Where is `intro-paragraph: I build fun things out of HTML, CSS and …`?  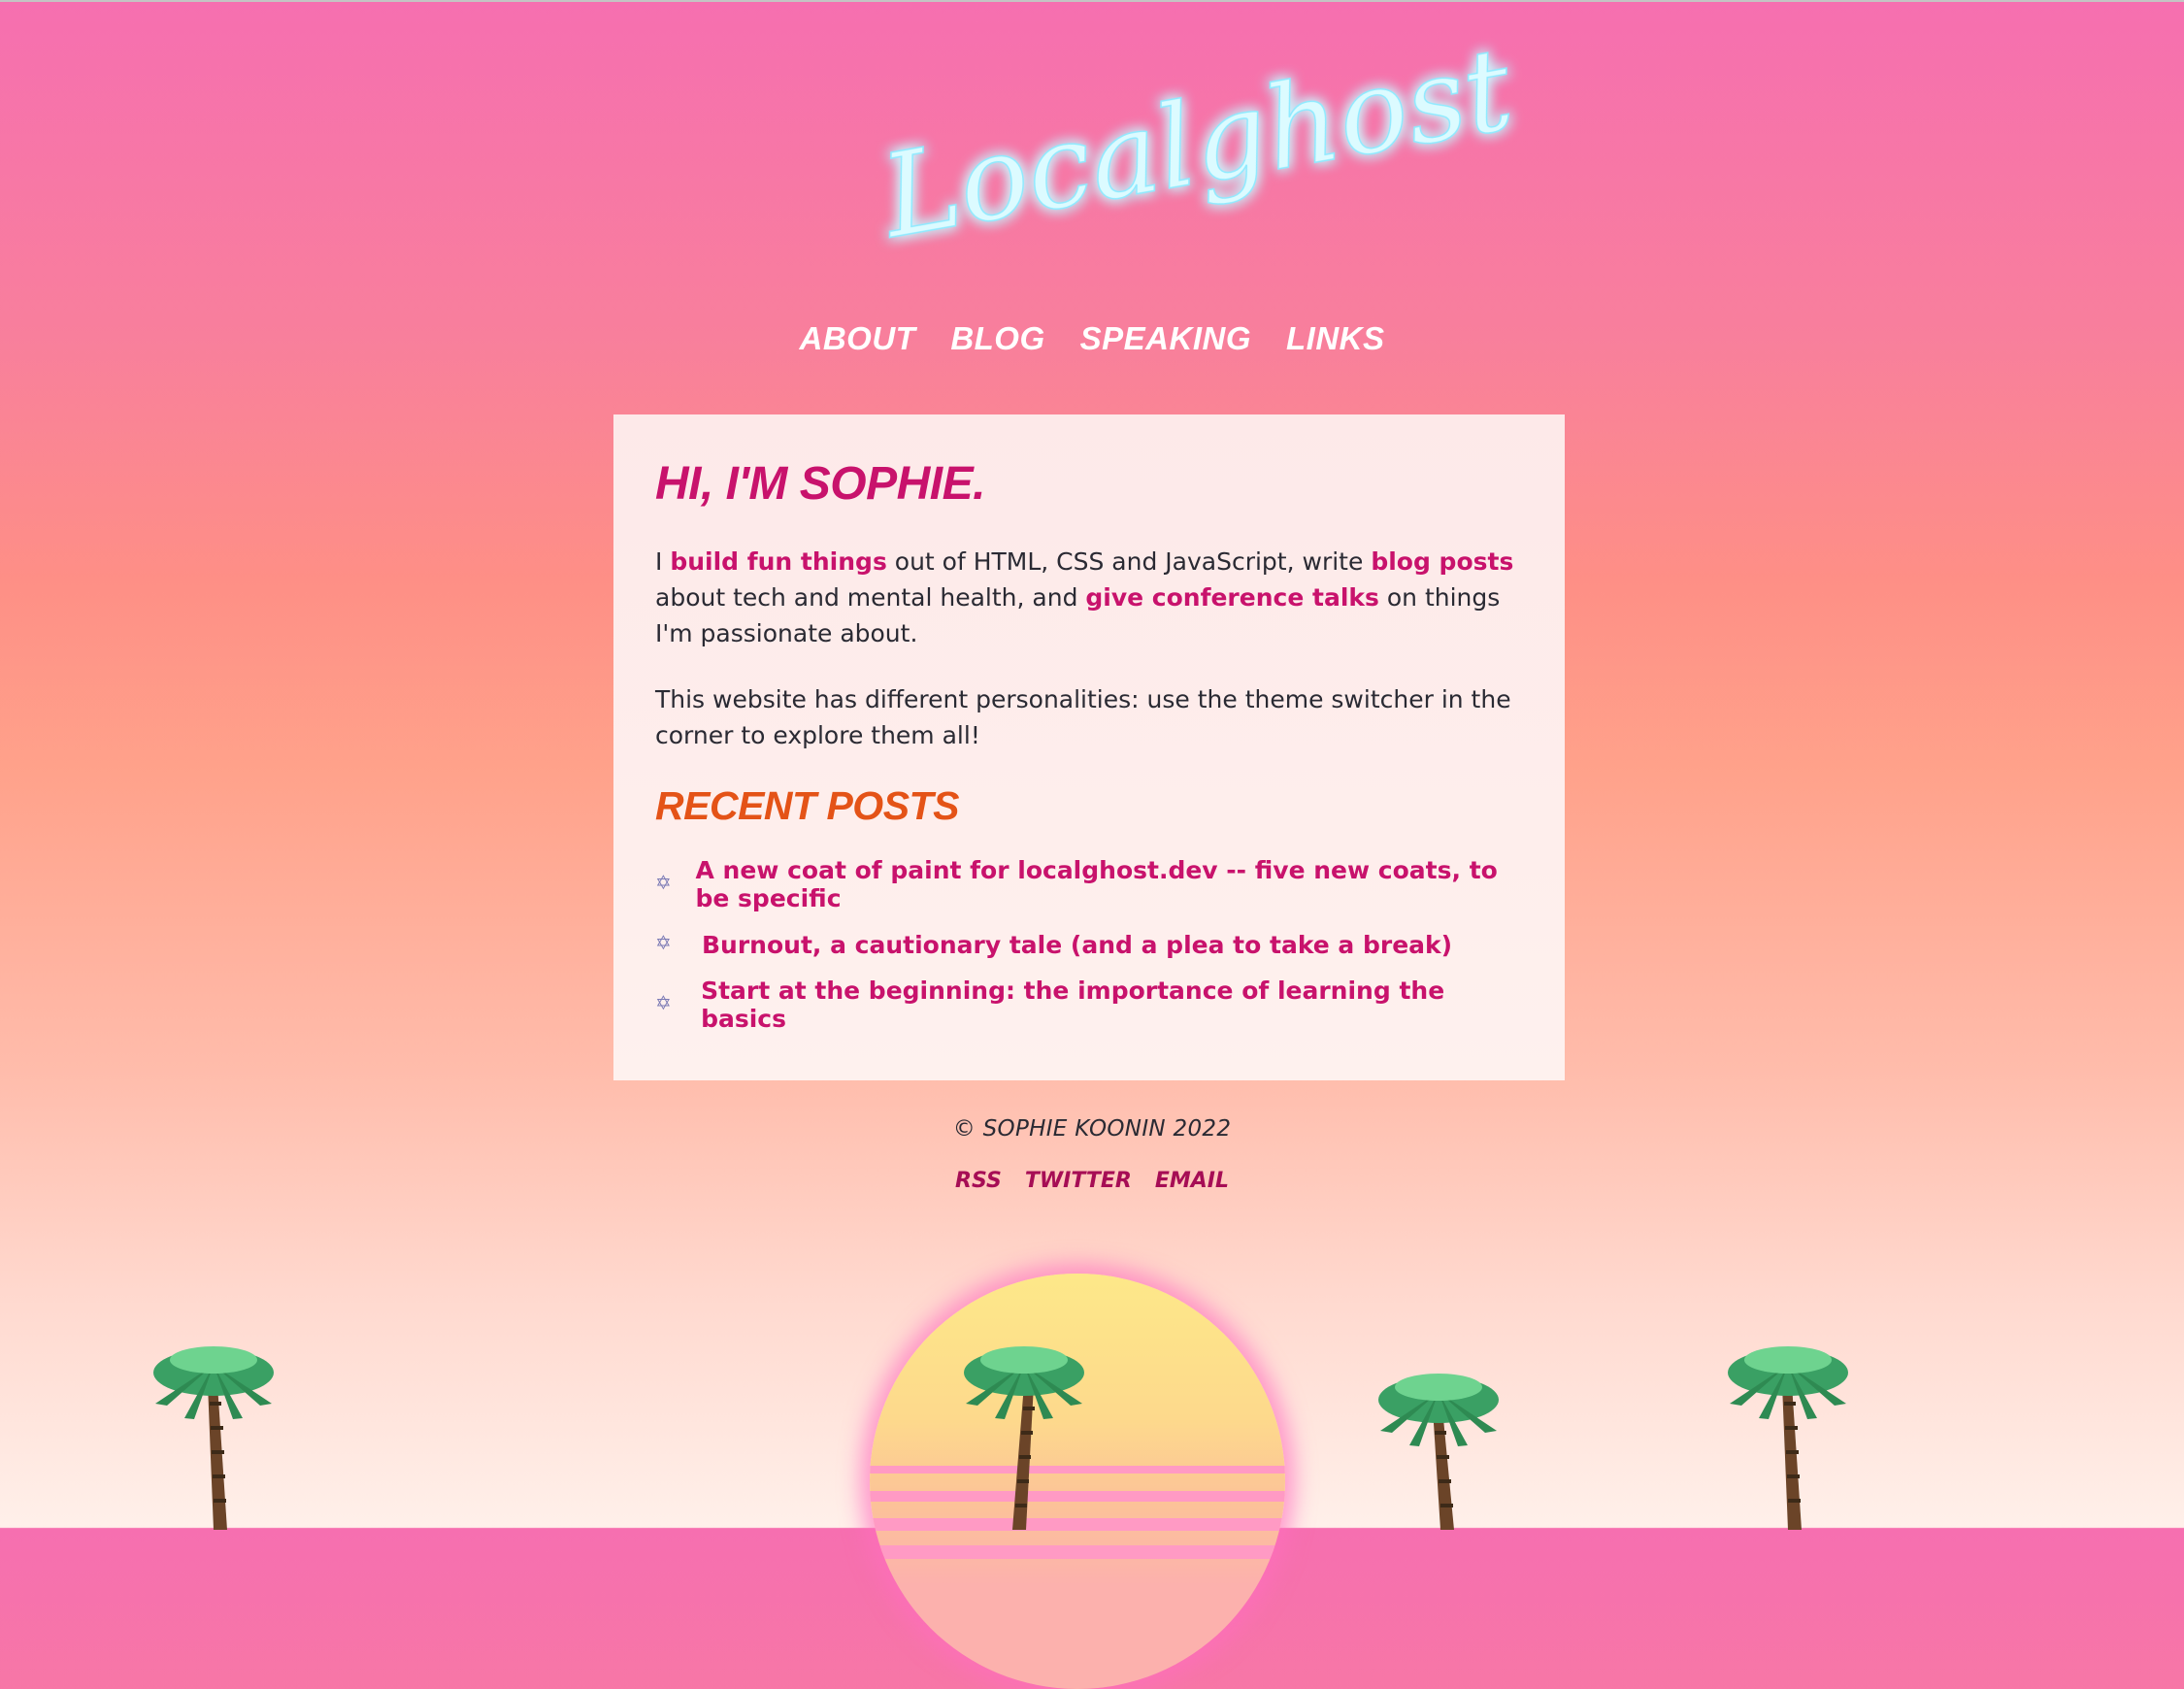
intro-paragraph: I build fun things out of HTML, CSS and … is located at coordinates (1088, 597).